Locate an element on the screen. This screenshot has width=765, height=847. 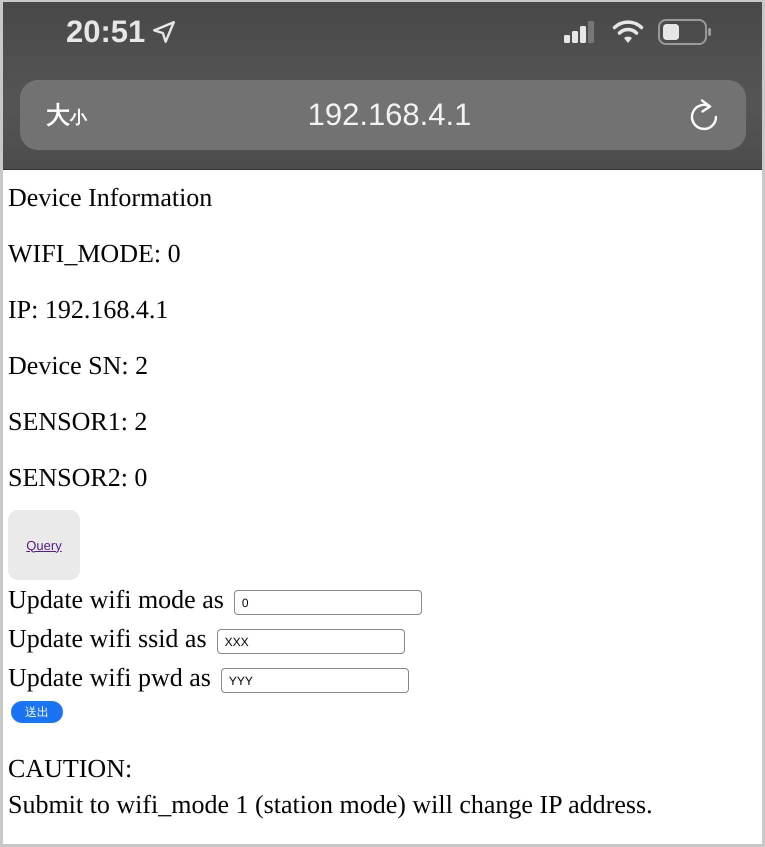
query-link: Query is located at coordinates (44, 545).